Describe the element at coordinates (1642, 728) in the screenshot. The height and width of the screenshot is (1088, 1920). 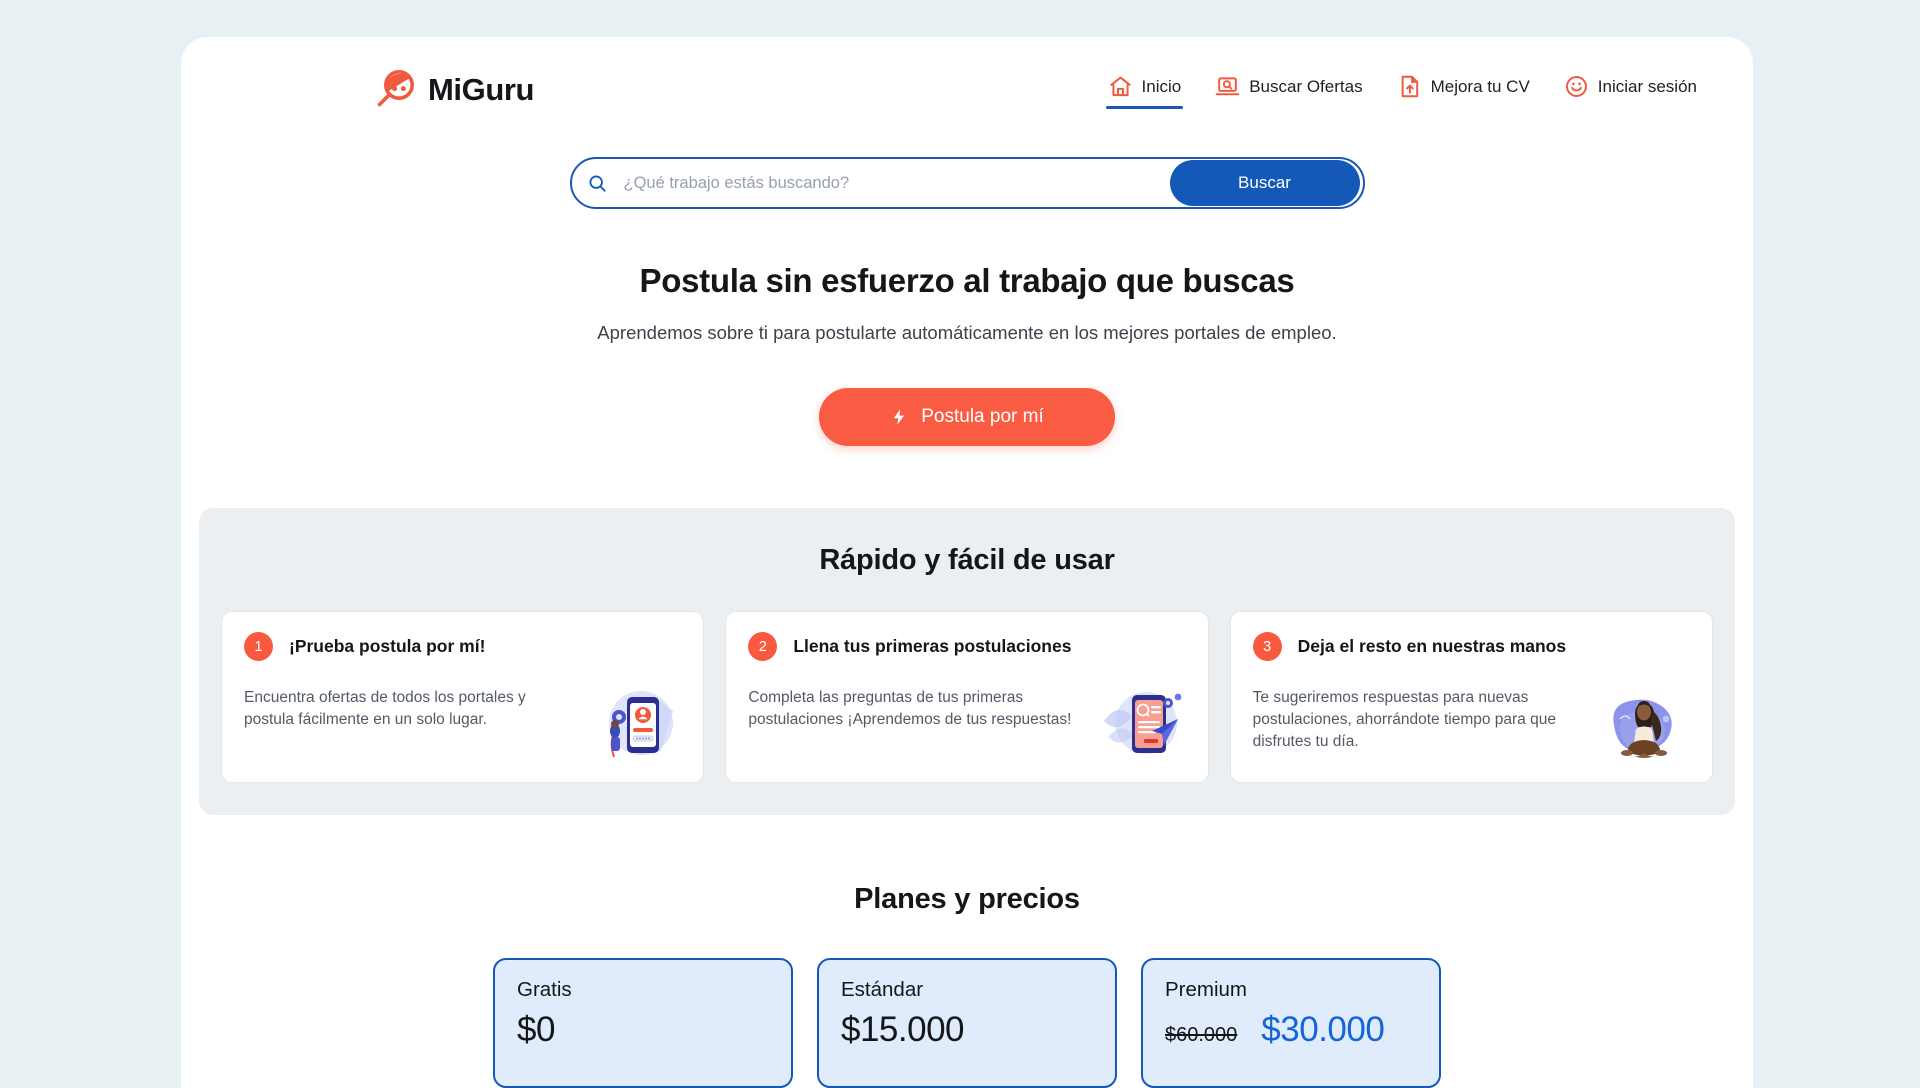
I see `meditating-woman-illustration-icon` at that location.